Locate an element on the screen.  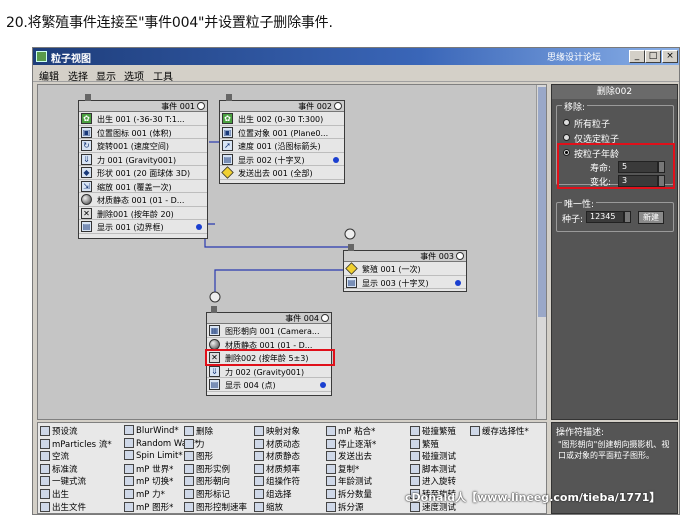
seed-input: 12345 is located at coordinates (605, 217).